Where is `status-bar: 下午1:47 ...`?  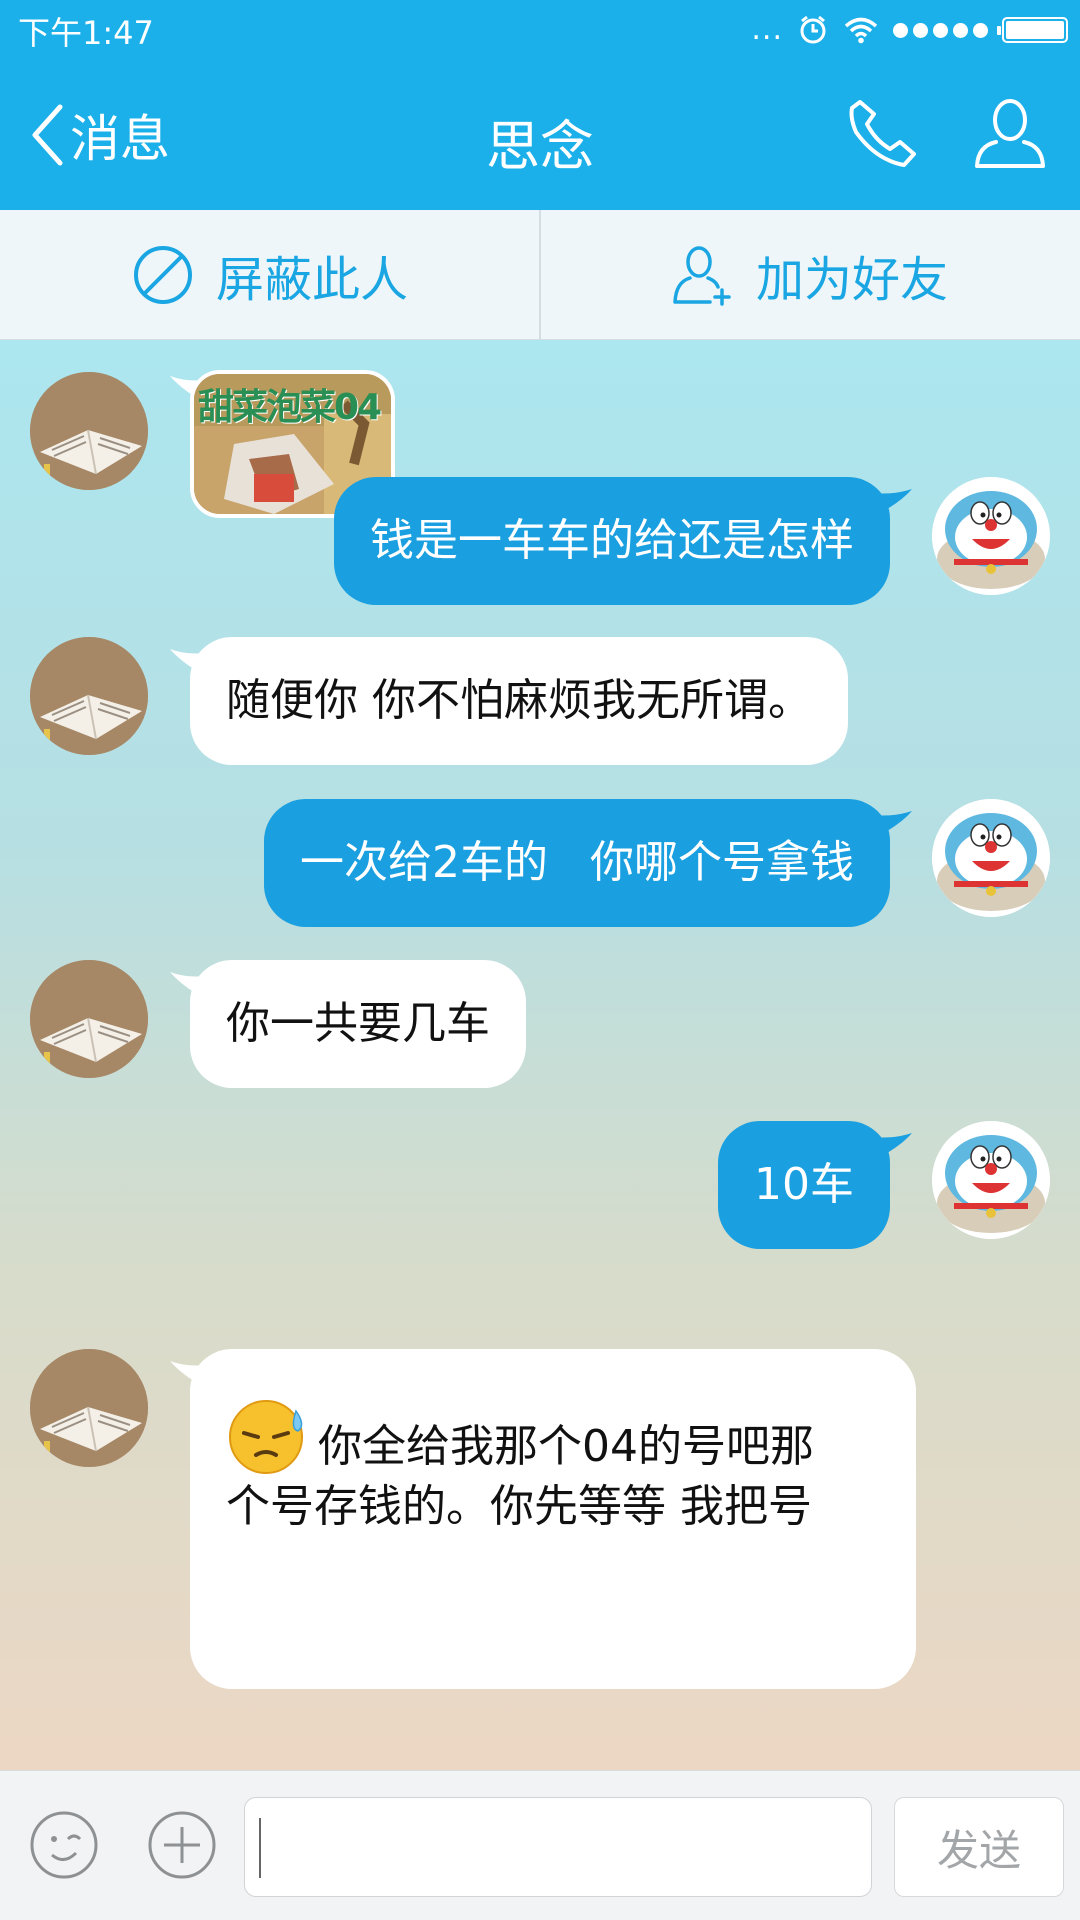
status-bar: 下午1:47 ... is located at coordinates (540, 30).